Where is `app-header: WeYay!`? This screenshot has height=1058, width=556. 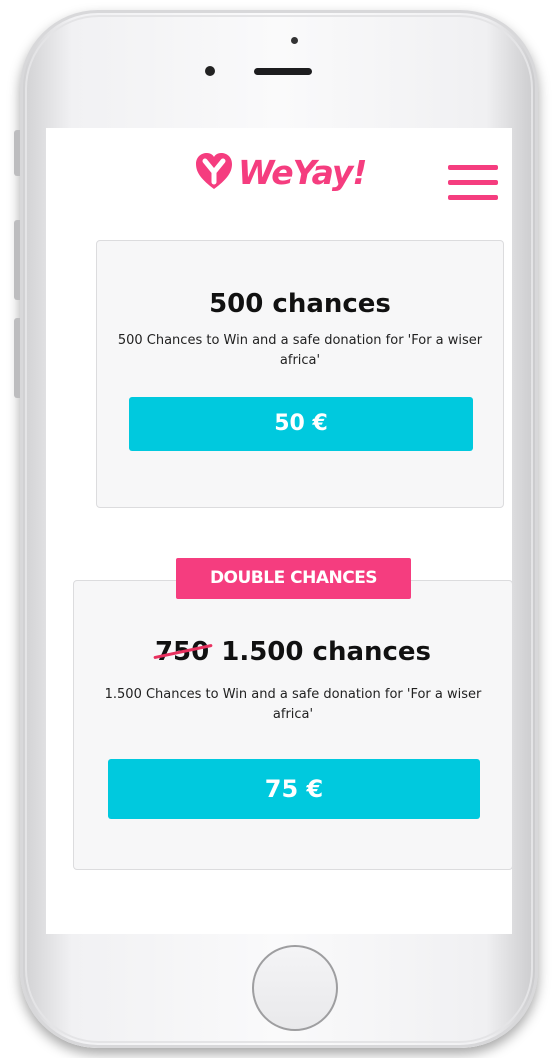 app-header: WeYay! is located at coordinates (279, 178).